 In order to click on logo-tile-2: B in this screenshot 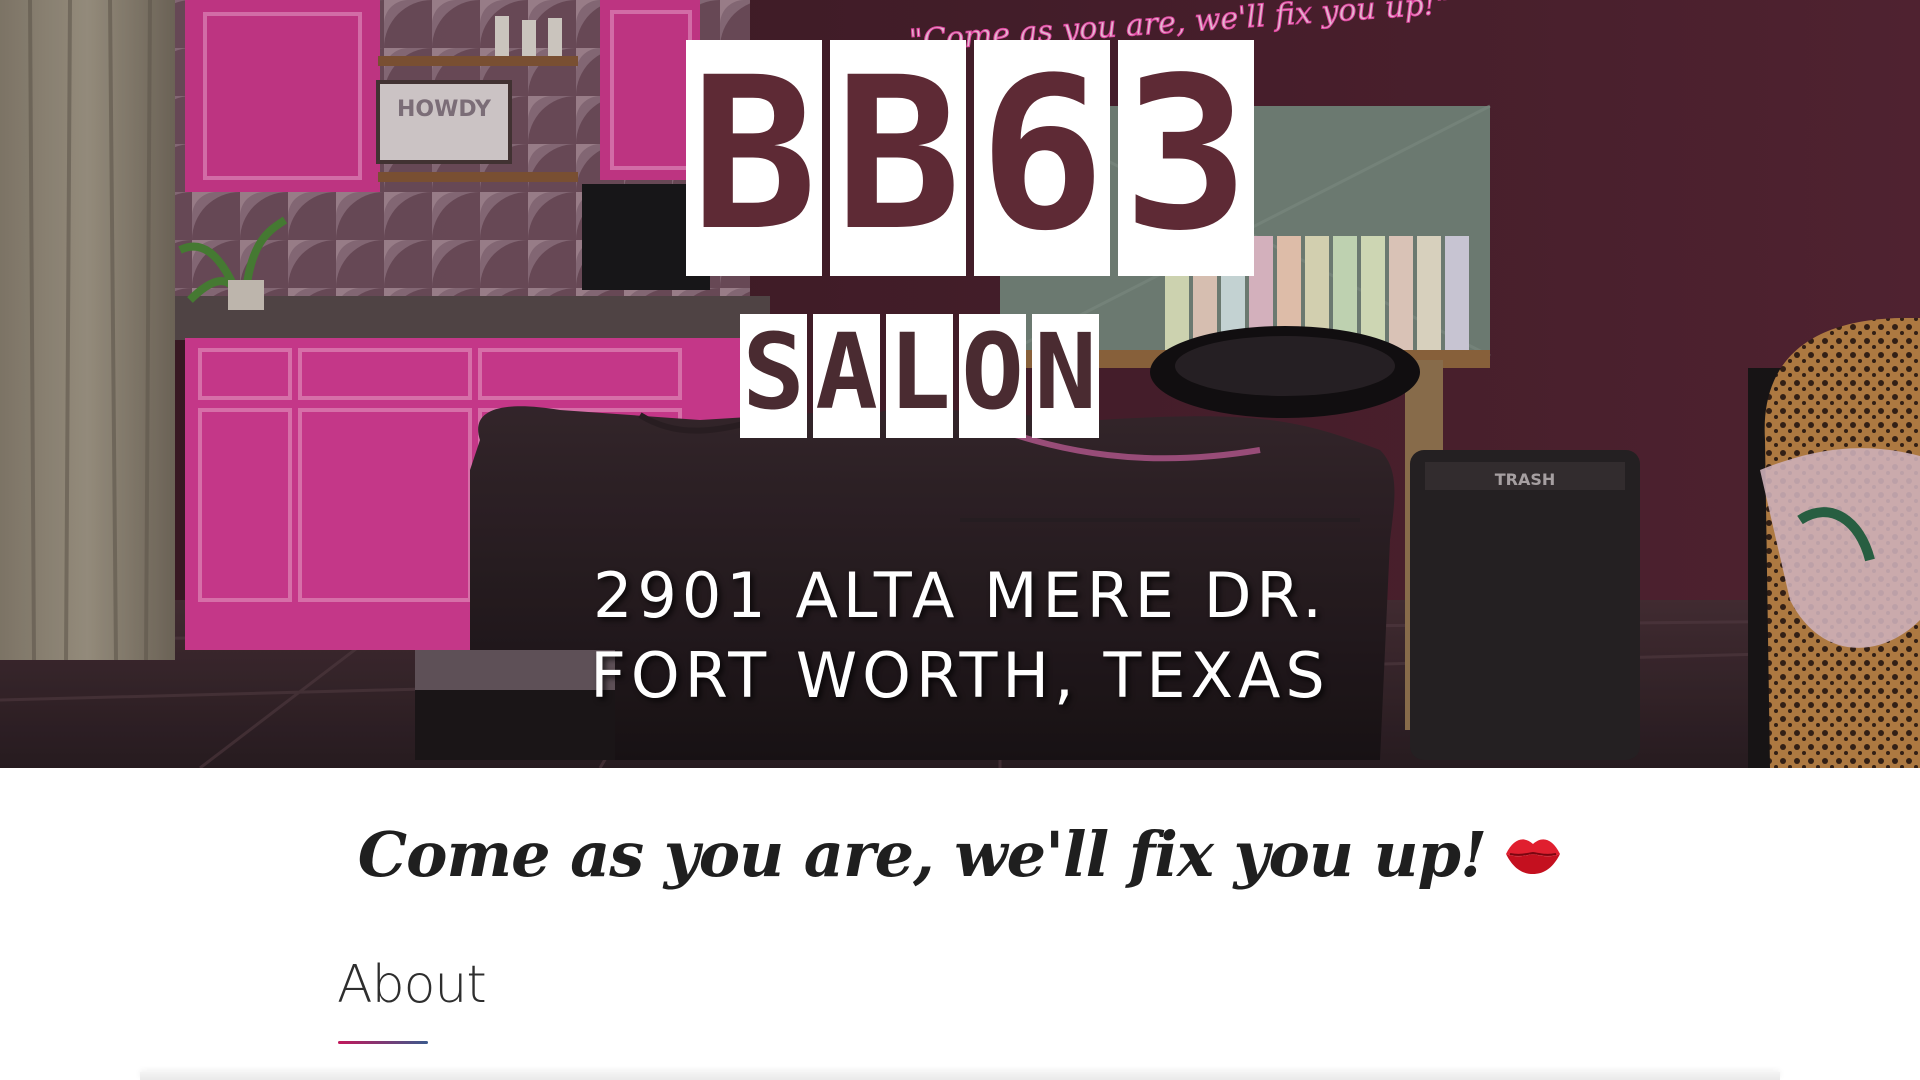, I will do `click(898, 154)`.